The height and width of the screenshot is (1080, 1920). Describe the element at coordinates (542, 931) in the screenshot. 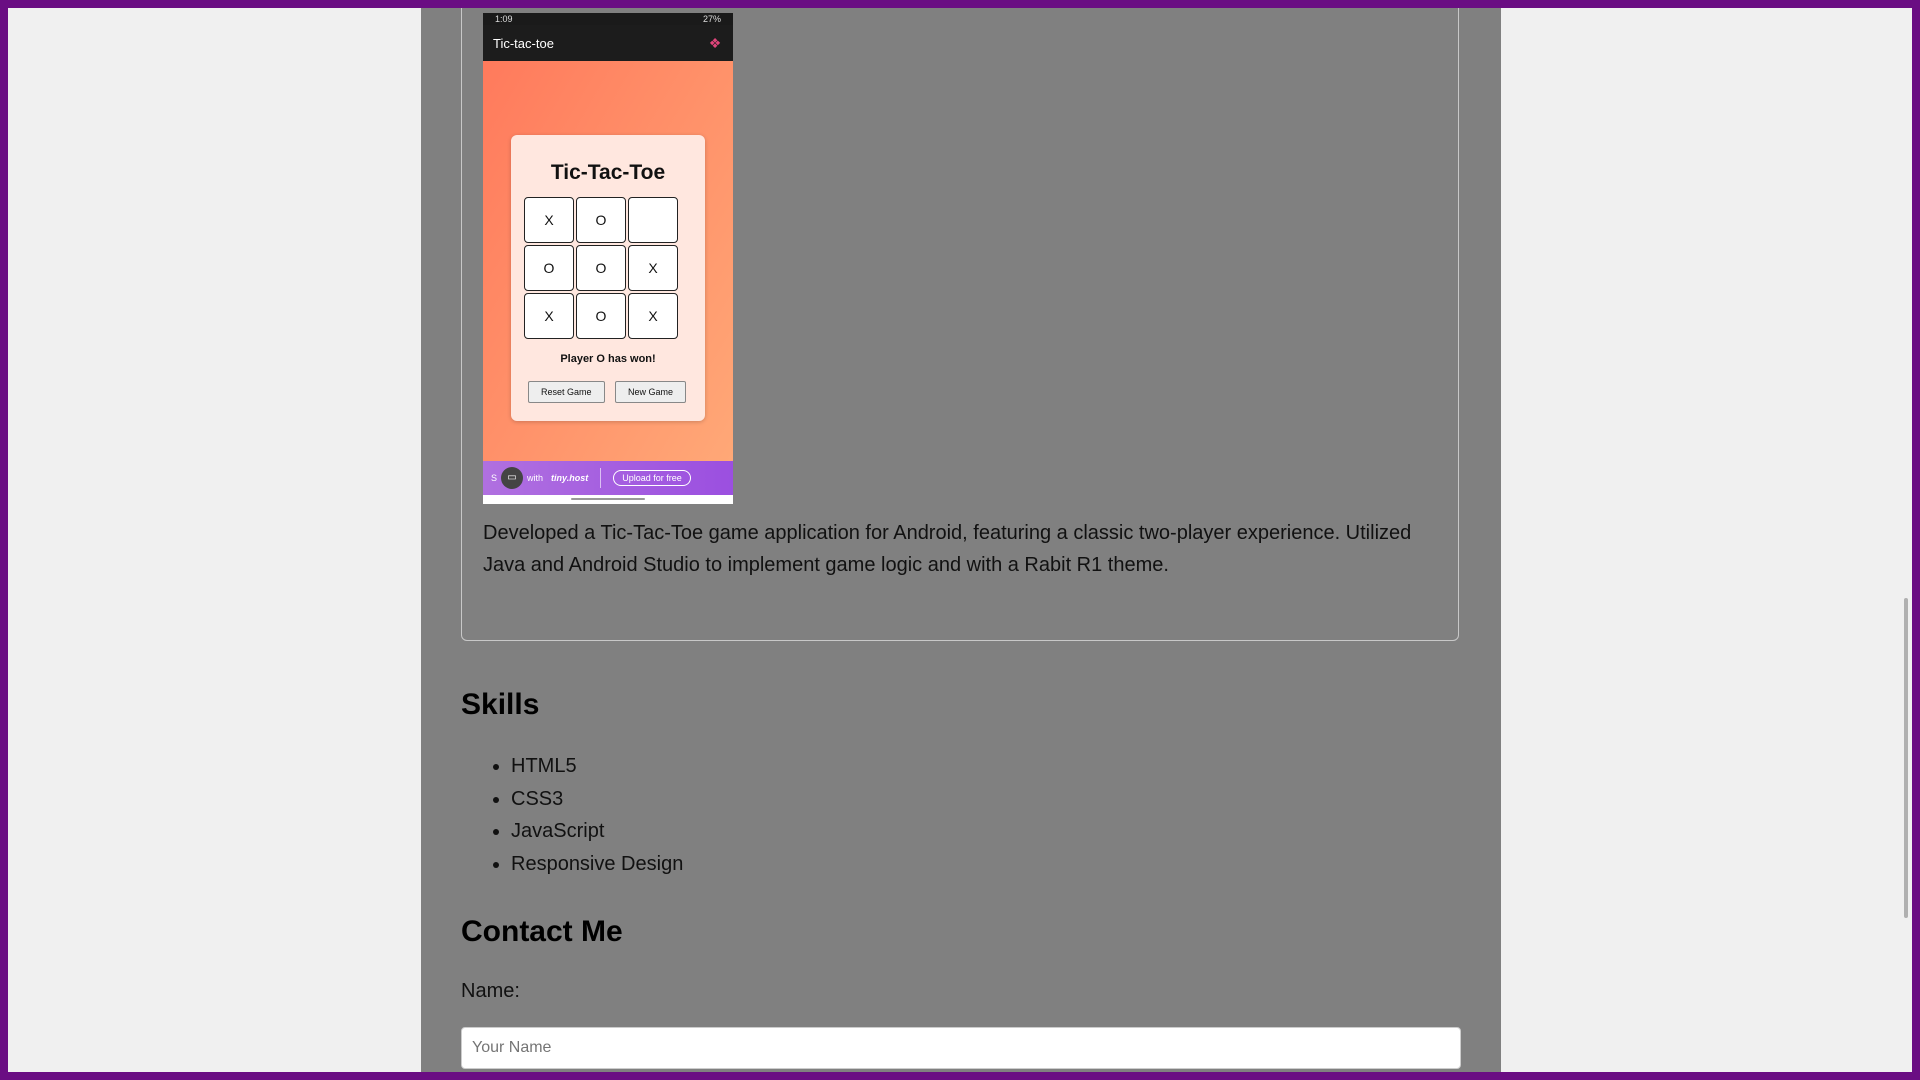

I see `contact-heading: Contact Me` at that location.